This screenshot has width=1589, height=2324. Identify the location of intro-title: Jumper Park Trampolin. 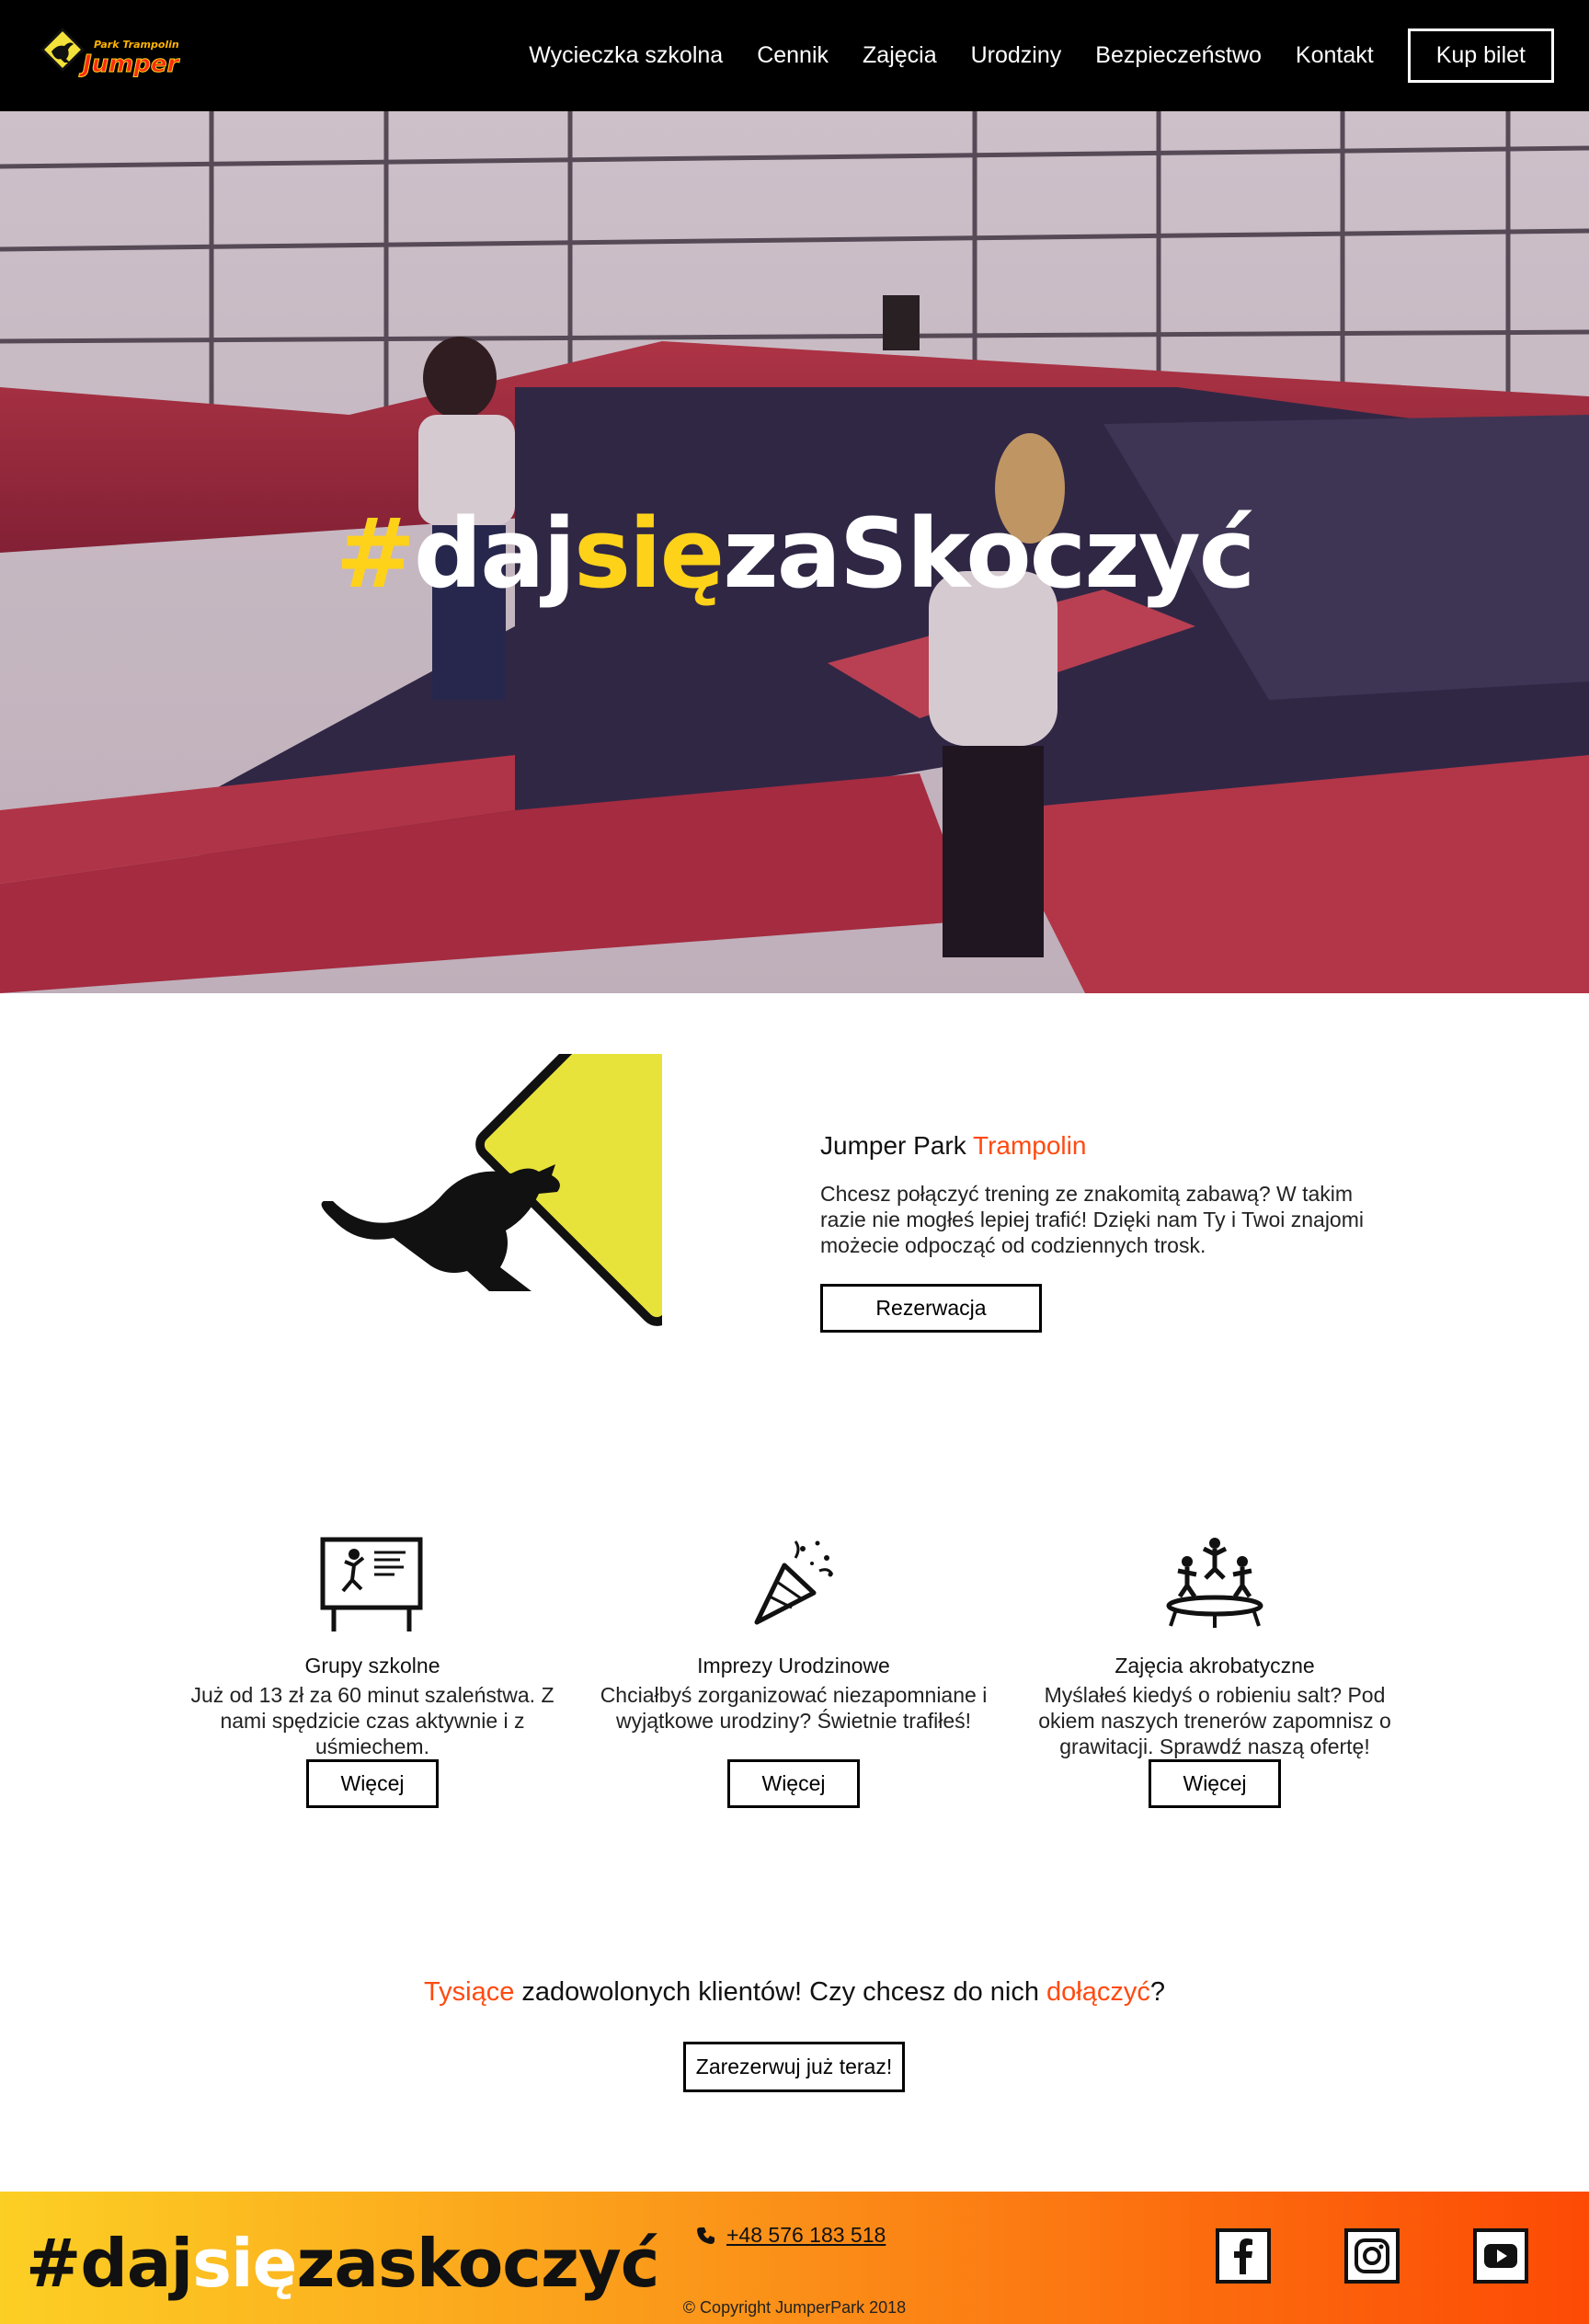
(1096, 1146).